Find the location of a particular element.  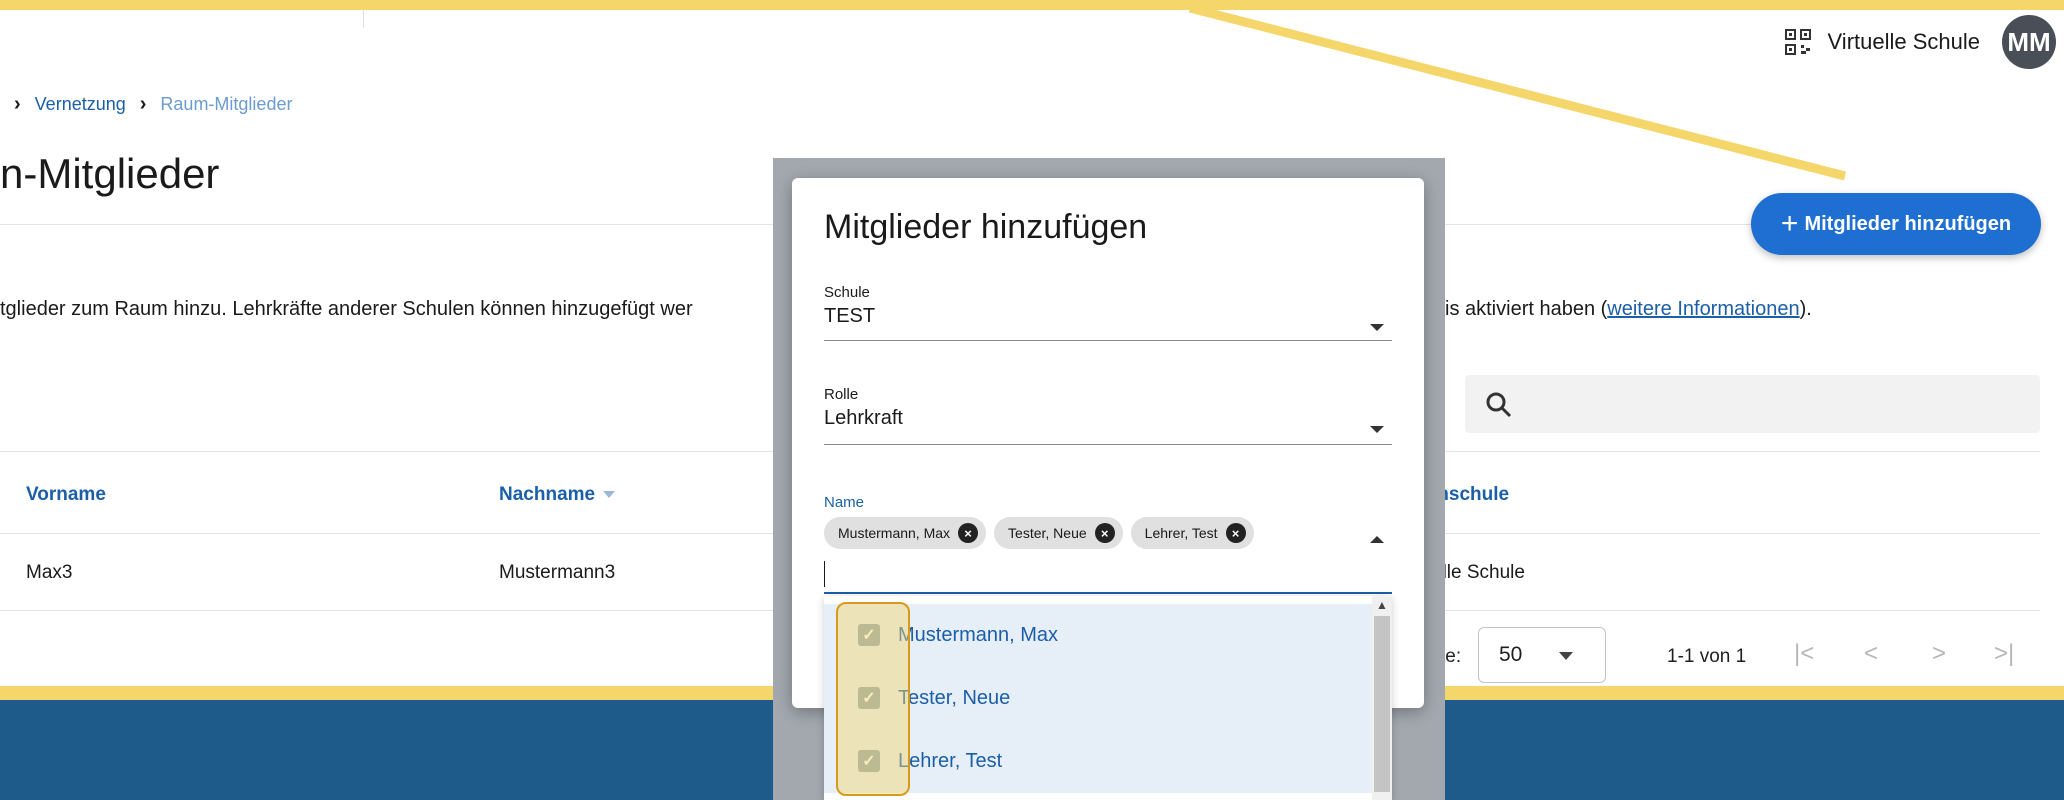

table-cell-nachname: Mustermann3 is located at coordinates (557, 572).